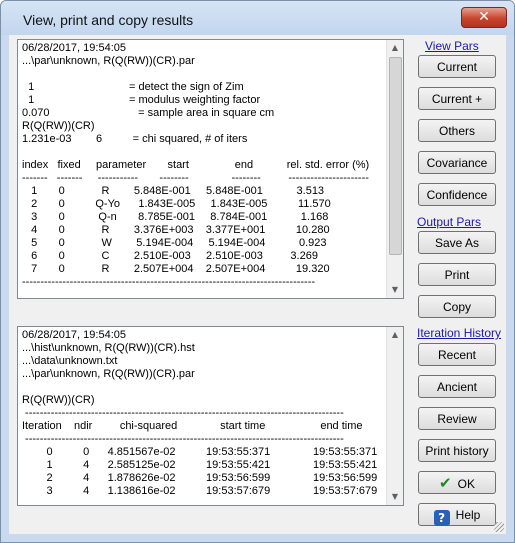  I want to click on iteration-history-line: R(Q(RW))(CR), so click(58, 400).